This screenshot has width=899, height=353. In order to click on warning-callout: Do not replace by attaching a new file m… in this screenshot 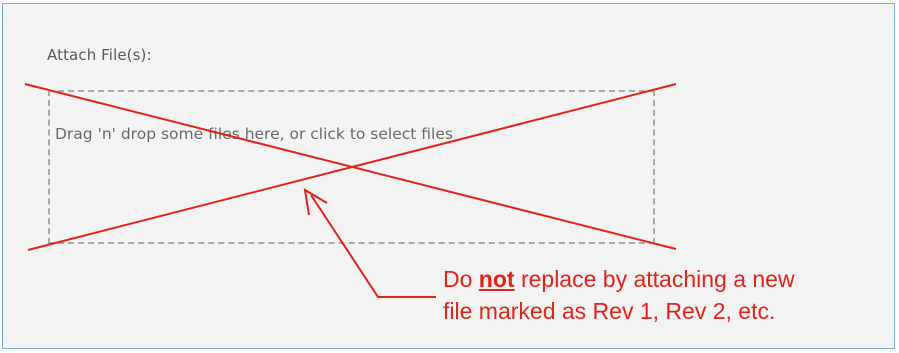, I will do `click(619, 295)`.